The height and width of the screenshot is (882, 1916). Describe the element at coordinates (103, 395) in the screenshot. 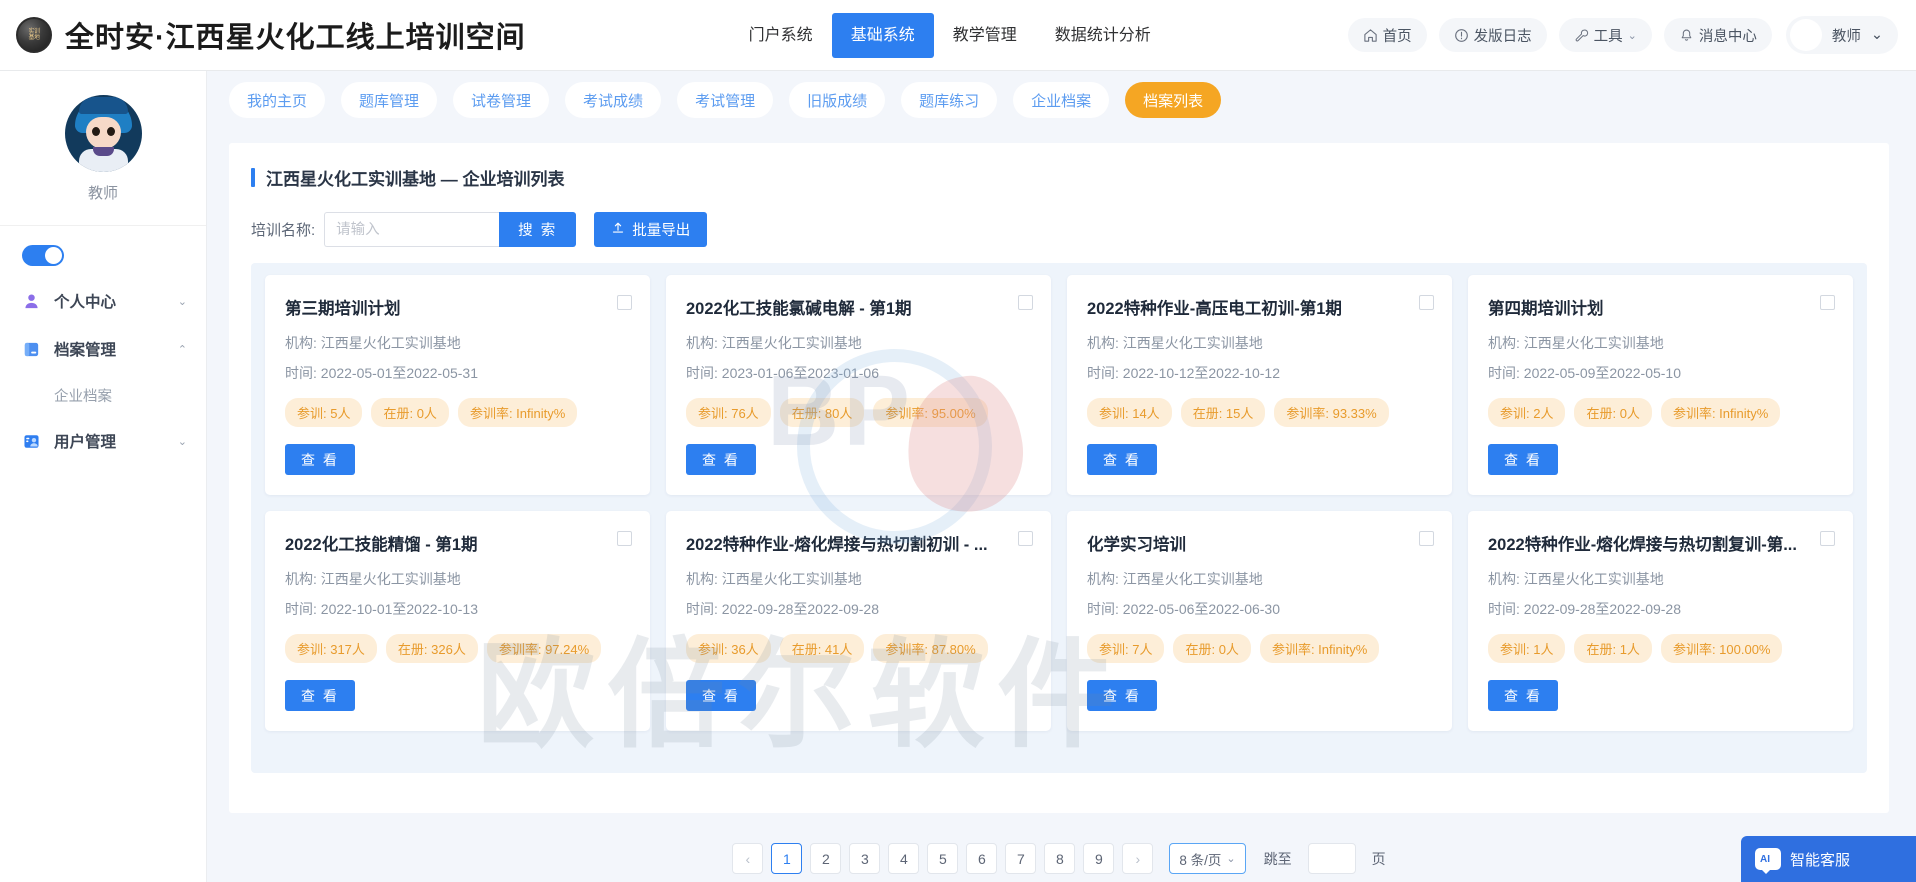

I see `sidebar-subitem-enterprise-archive: 企业档案` at that location.